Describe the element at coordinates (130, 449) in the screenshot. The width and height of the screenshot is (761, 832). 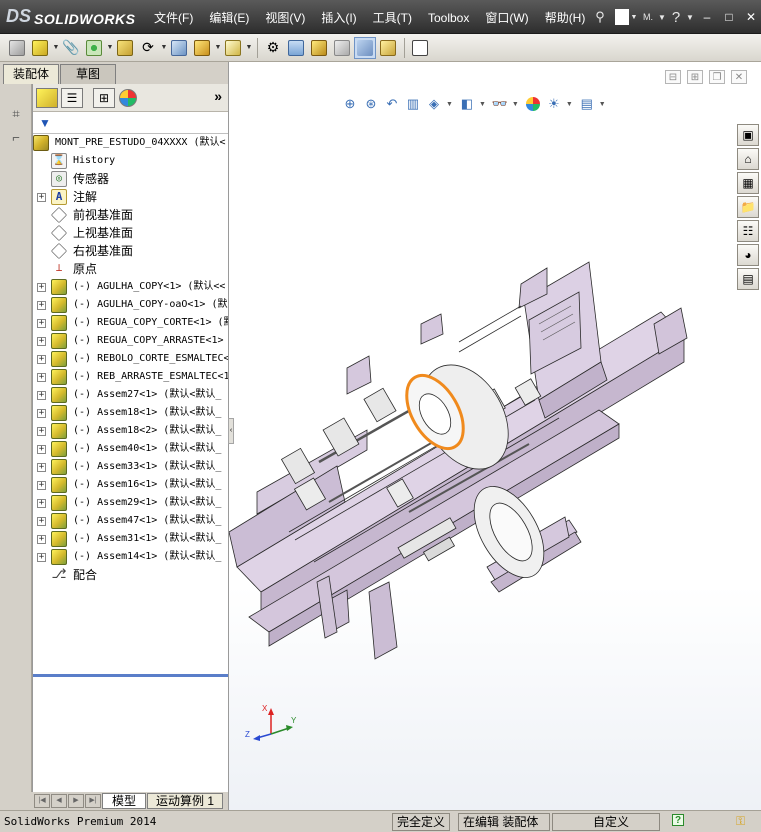
I see `tree-item: + (-) Assem40<1> (默认<默认_` at that location.